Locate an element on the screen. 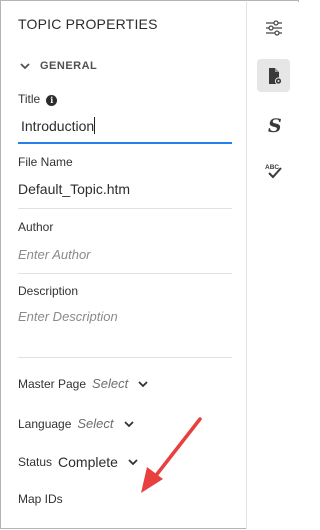  title-label-row: Title i is located at coordinates (38, 99).